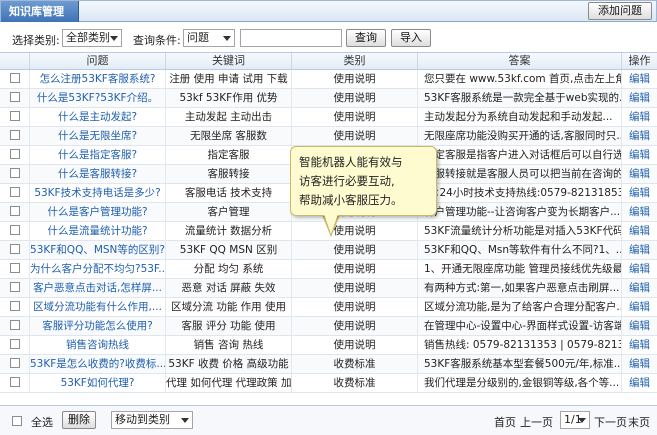  I want to click on question-link: 什么是客服转接?, so click(98, 174).